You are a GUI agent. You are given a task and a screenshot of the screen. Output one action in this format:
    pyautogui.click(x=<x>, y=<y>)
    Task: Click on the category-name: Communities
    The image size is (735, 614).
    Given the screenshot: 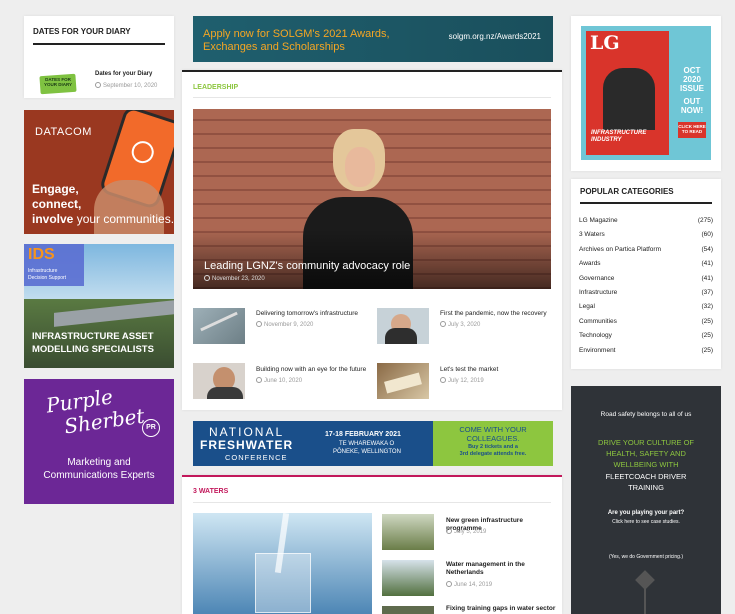 What is the action you would take?
    pyautogui.click(x=598, y=325)
    